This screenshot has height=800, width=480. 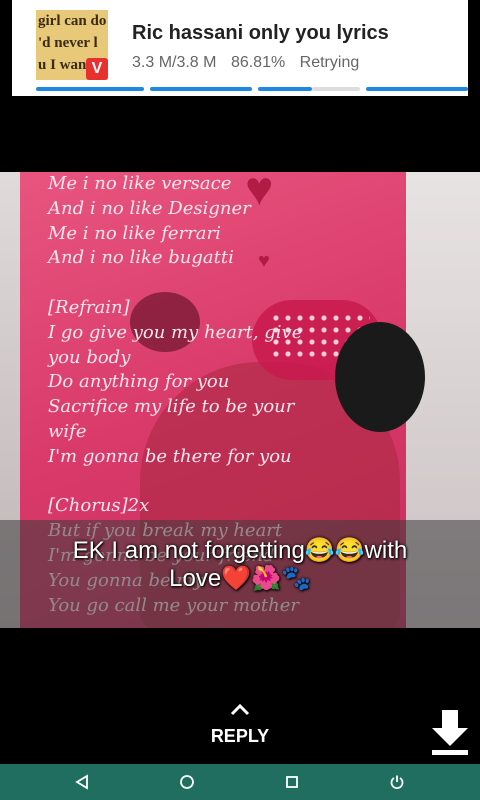 I want to click on caption-line: EK I am not forgetting😂😂with, so click(x=240, y=550).